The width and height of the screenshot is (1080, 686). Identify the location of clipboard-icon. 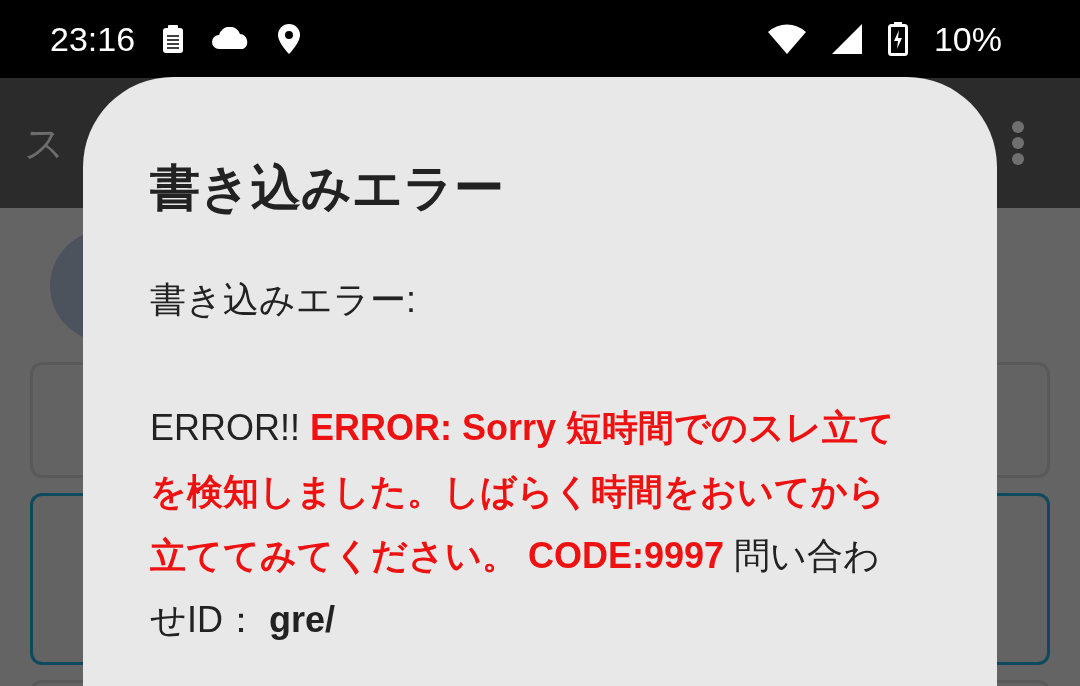
(173, 39).